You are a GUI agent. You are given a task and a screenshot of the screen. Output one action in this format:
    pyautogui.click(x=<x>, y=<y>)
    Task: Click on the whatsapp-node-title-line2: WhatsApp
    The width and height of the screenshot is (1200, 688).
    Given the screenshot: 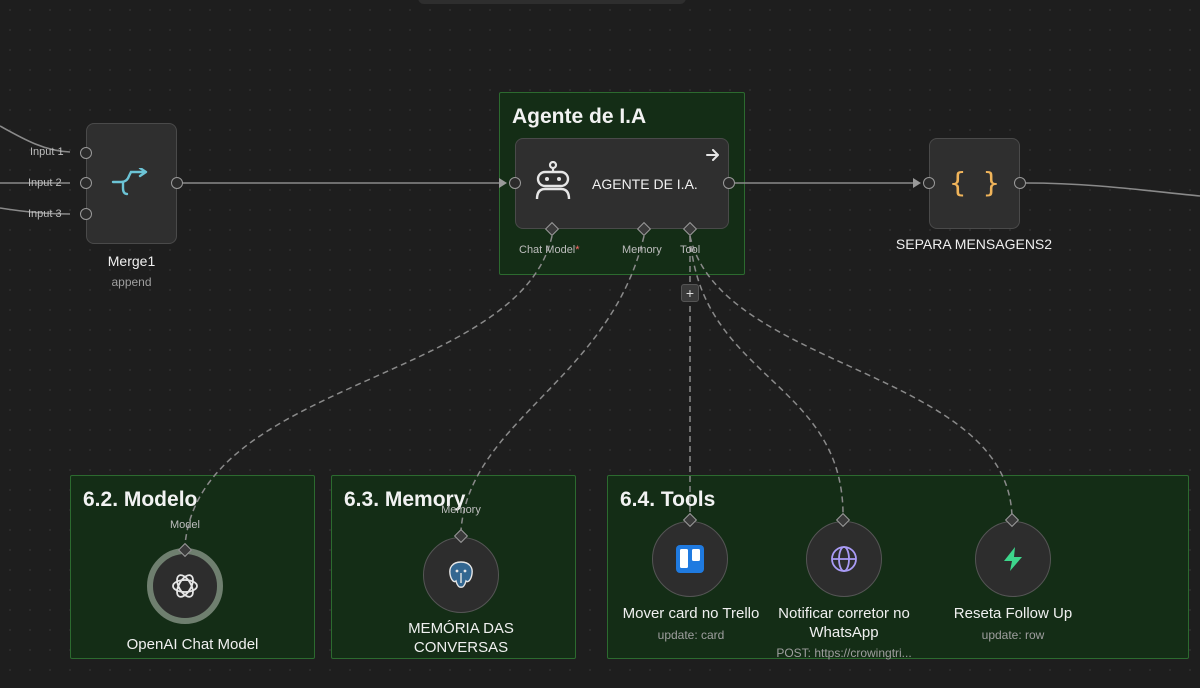 What is the action you would take?
    pyautogui.click(x=844, y=632)
    